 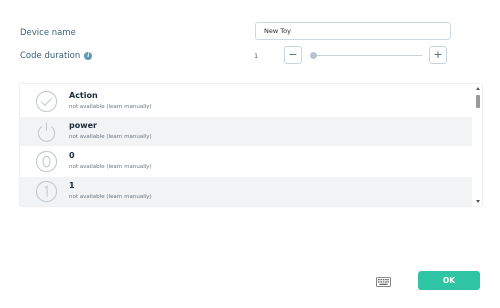 What do you see at coordinates (46, 132) in the screenshot?
I see `power-icon` at bounding box center [46, 132].